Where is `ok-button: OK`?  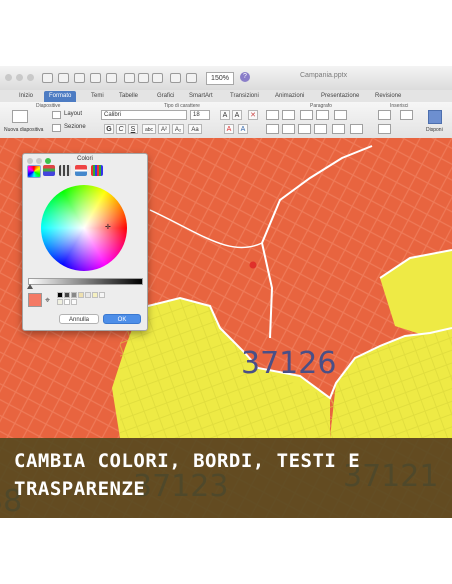
ok-button: OK is located at coordinates (122, 319).